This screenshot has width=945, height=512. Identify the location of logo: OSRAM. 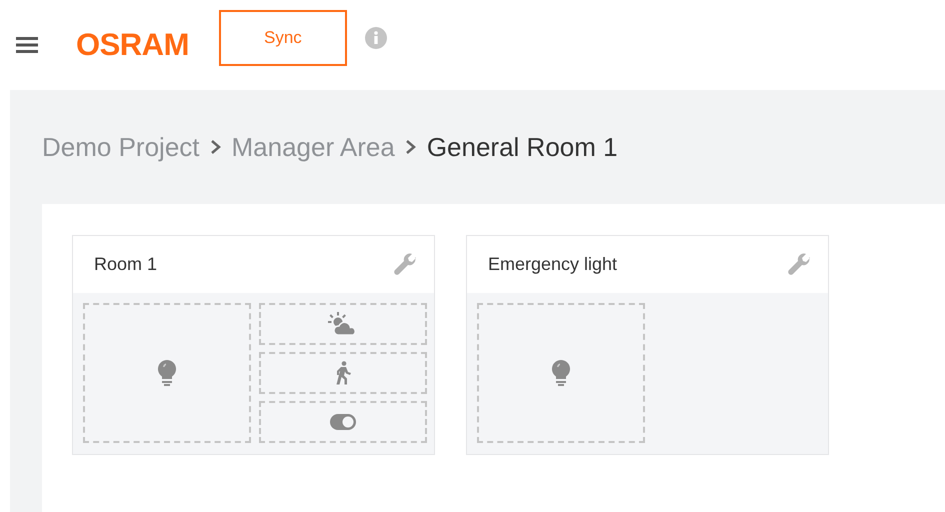
(132, 45).